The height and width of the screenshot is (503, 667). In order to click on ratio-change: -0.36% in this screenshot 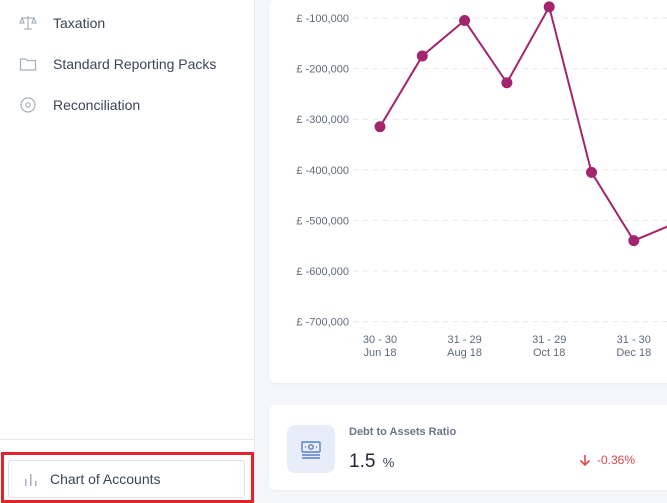, I will do `click(607, 460)`.